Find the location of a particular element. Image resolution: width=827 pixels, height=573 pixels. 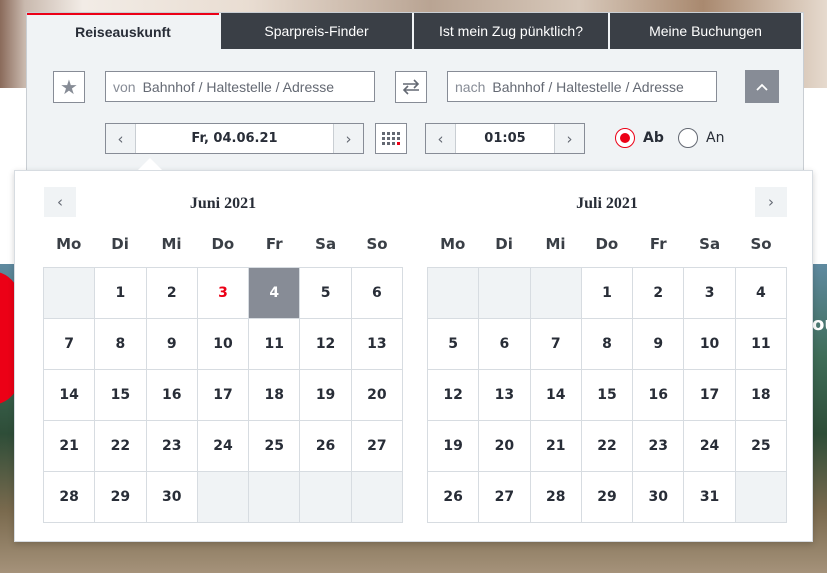

month-title: Juni 2021 is located at coordinates (223, 203).